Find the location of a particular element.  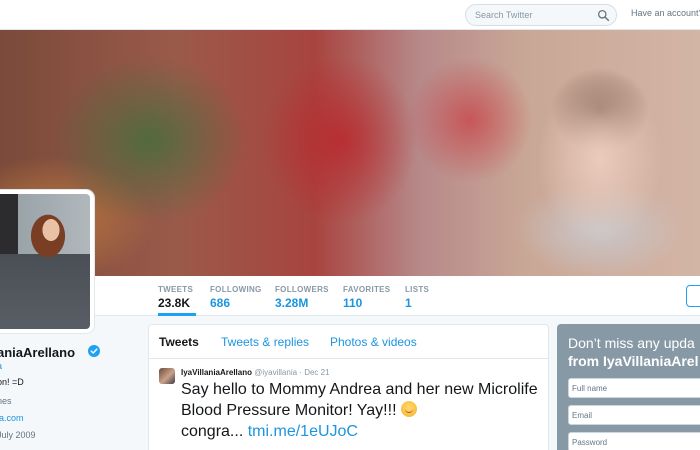

top-bar: Search Twitter Have an account? is located at coordinates (350, 15).